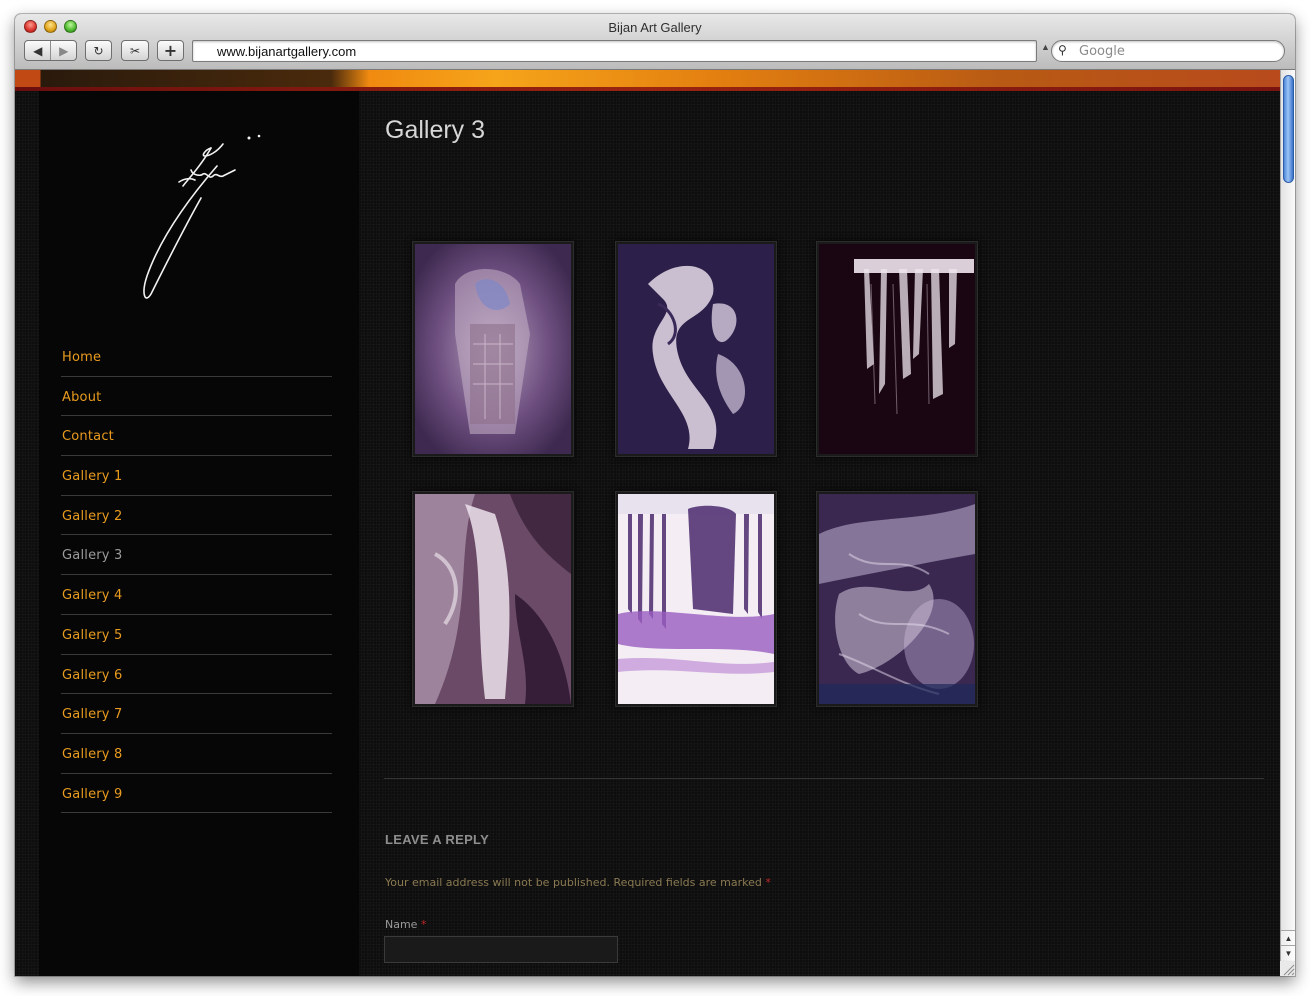 Image resolution: width=1310 pixels, height=996 pixels. What do you see at coordinates (768, 882) in the screenshot?
I see `required-mark: *` at bounding box center [768, 882].